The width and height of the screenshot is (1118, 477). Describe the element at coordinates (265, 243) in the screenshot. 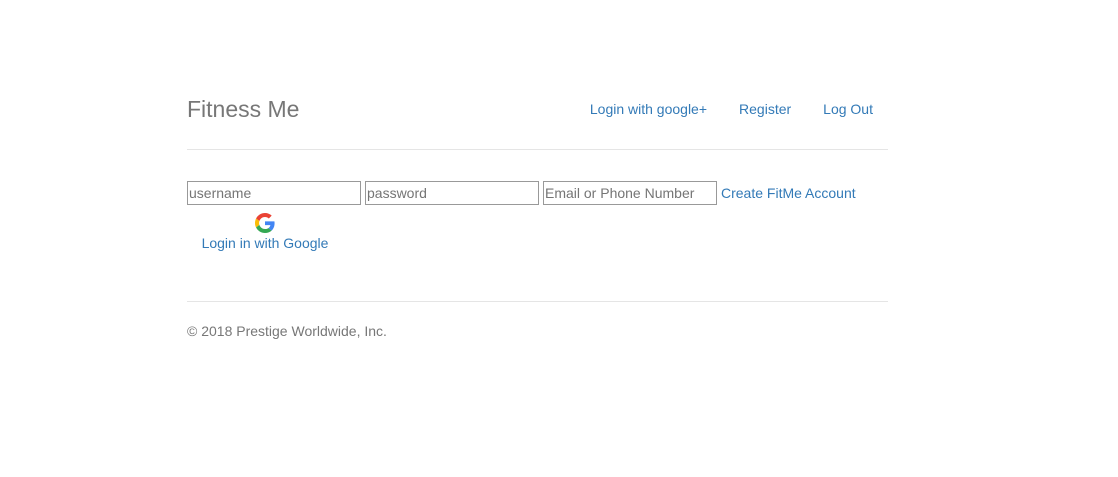

I see `google-login-label: Login in with Google` at that location.